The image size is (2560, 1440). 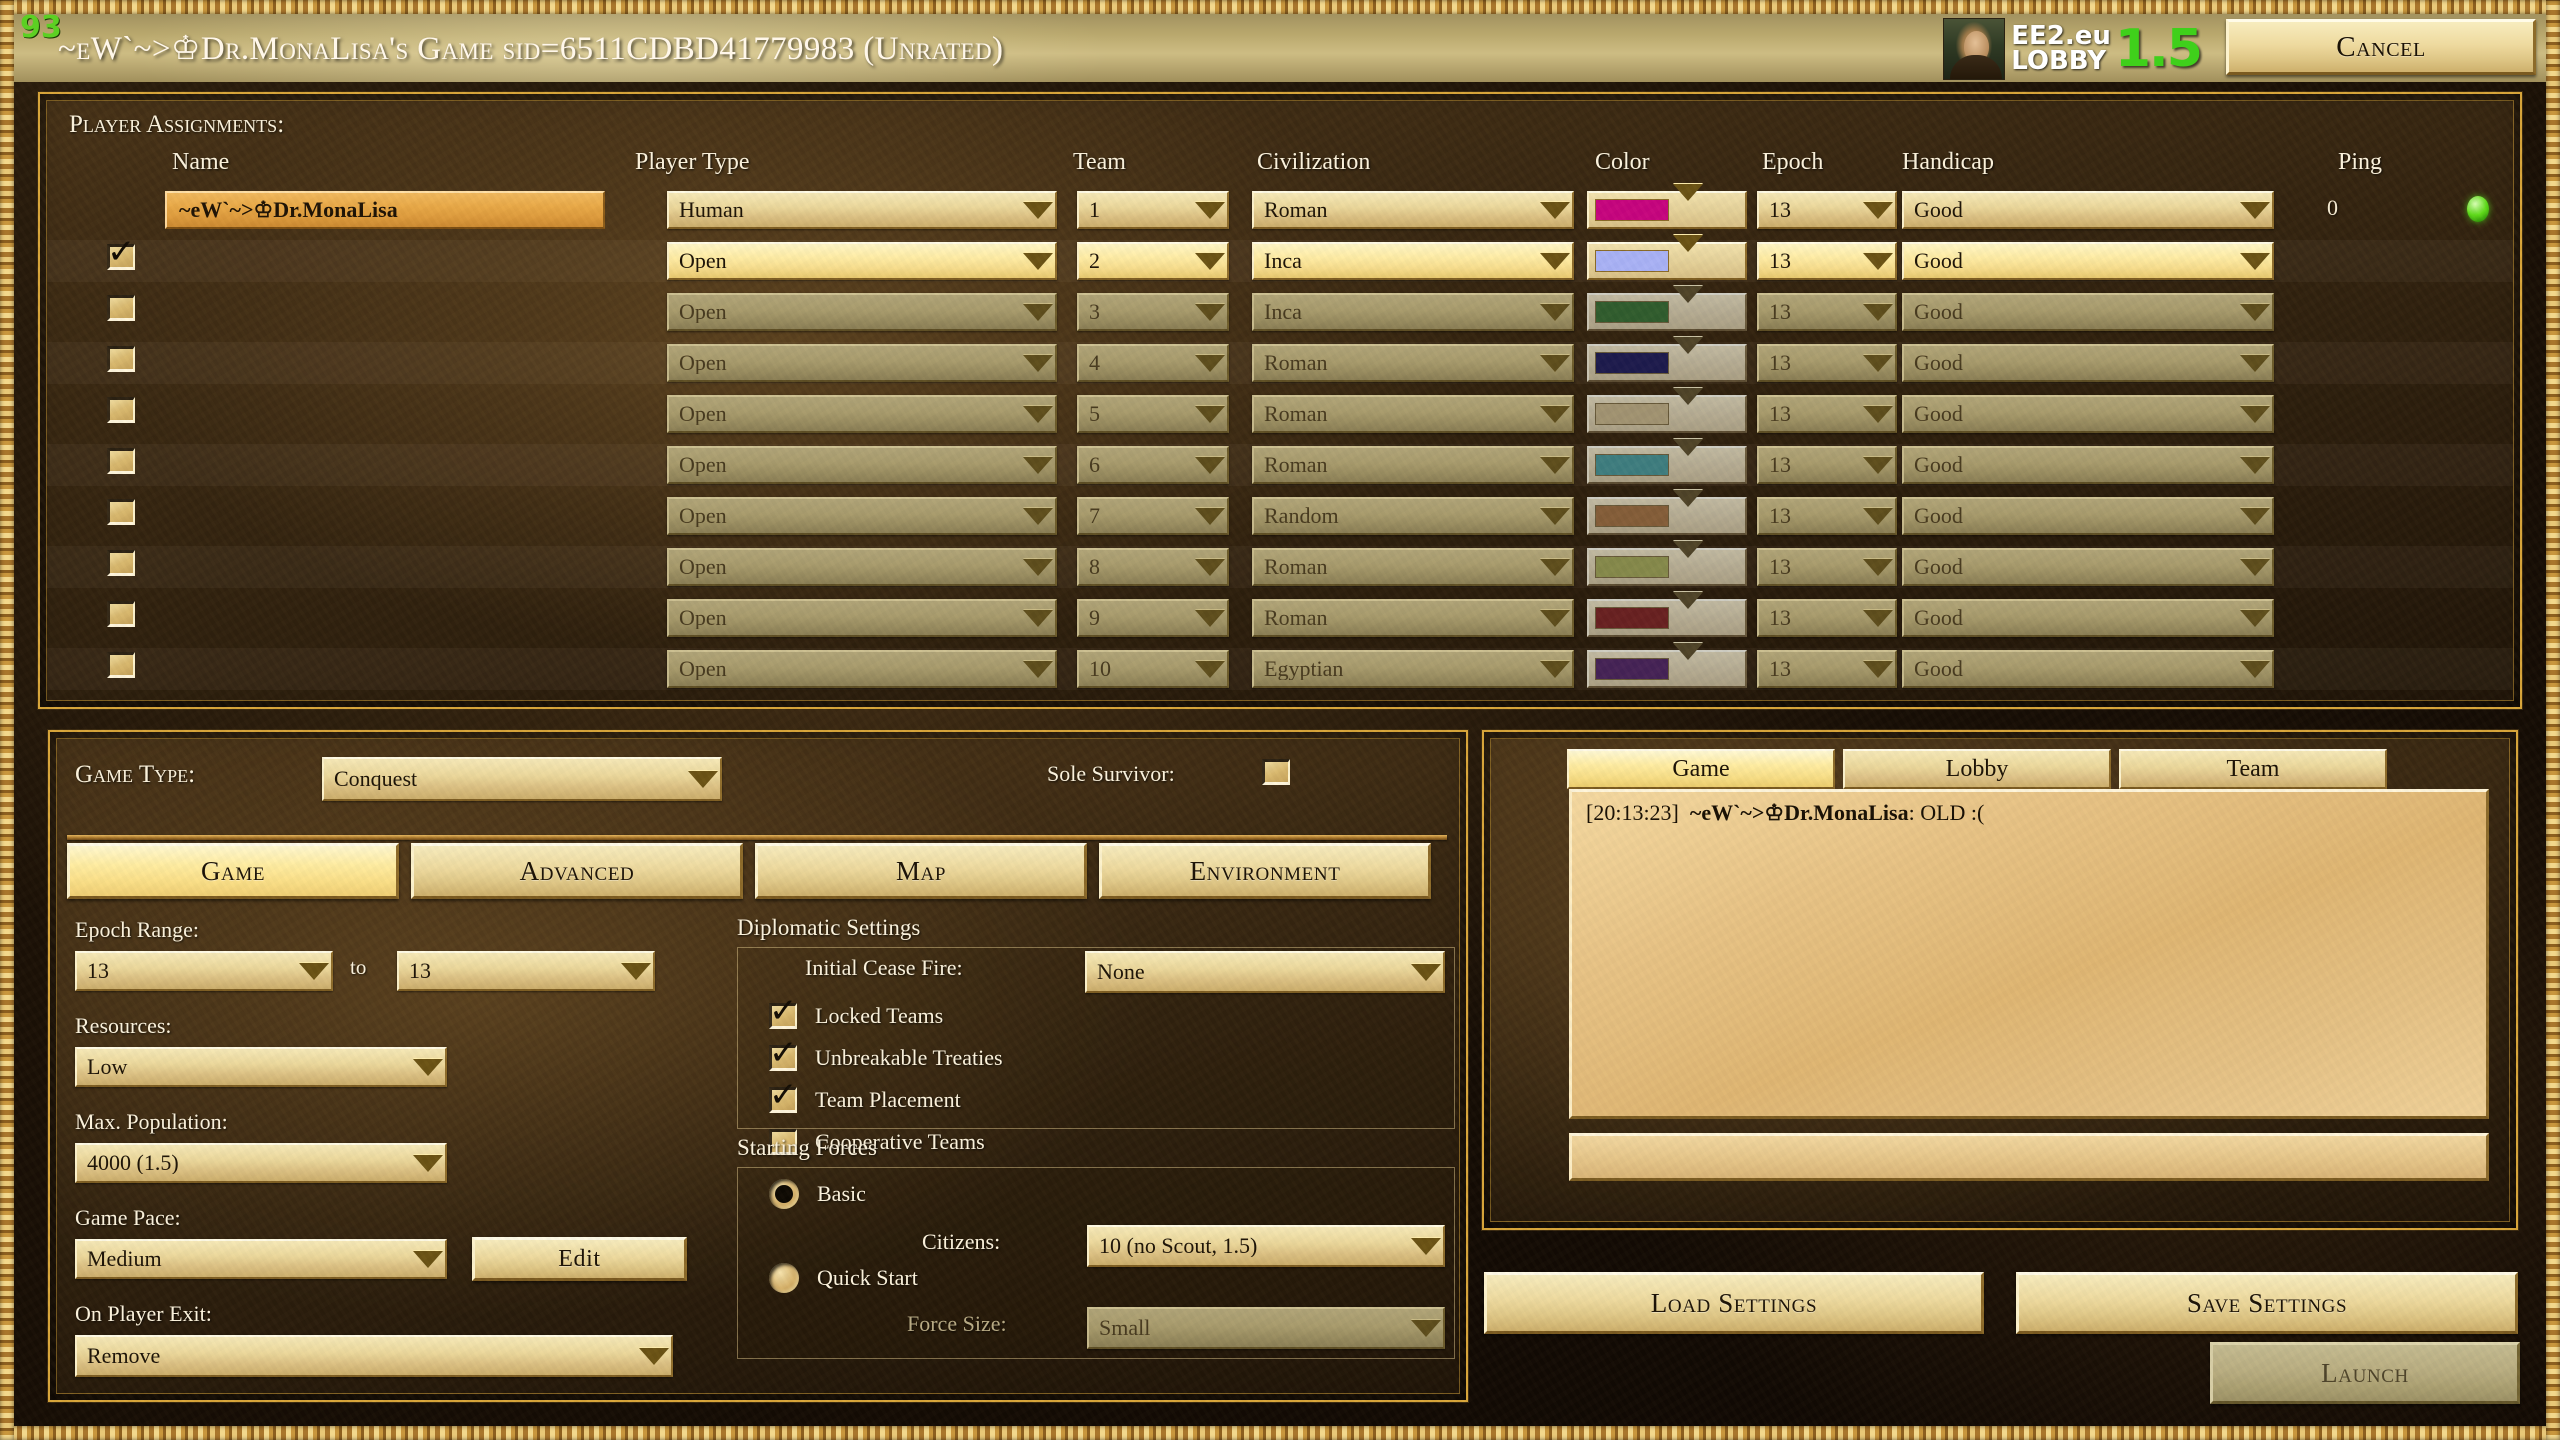 I want to click on table-row: Open 6 Roman 13 Good, so click(x=1280, y=465).